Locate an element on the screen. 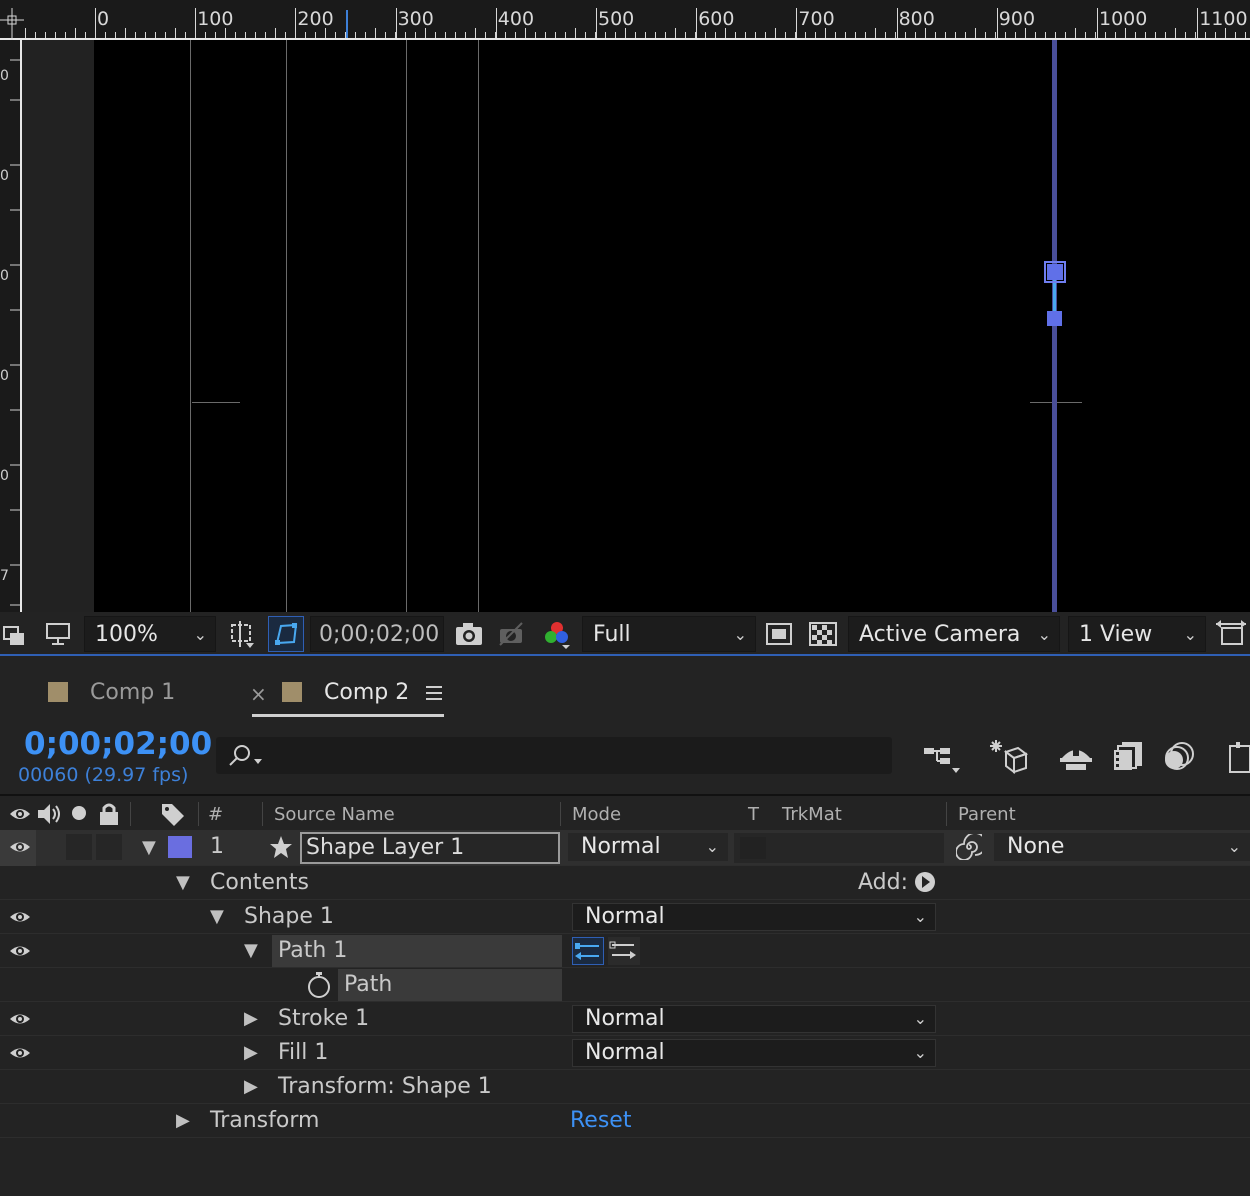 This screenshot has width=1250, height=1196. shape-transform-row: ▶ Transform: Shape 1 is located at coordinates (625, 1087).